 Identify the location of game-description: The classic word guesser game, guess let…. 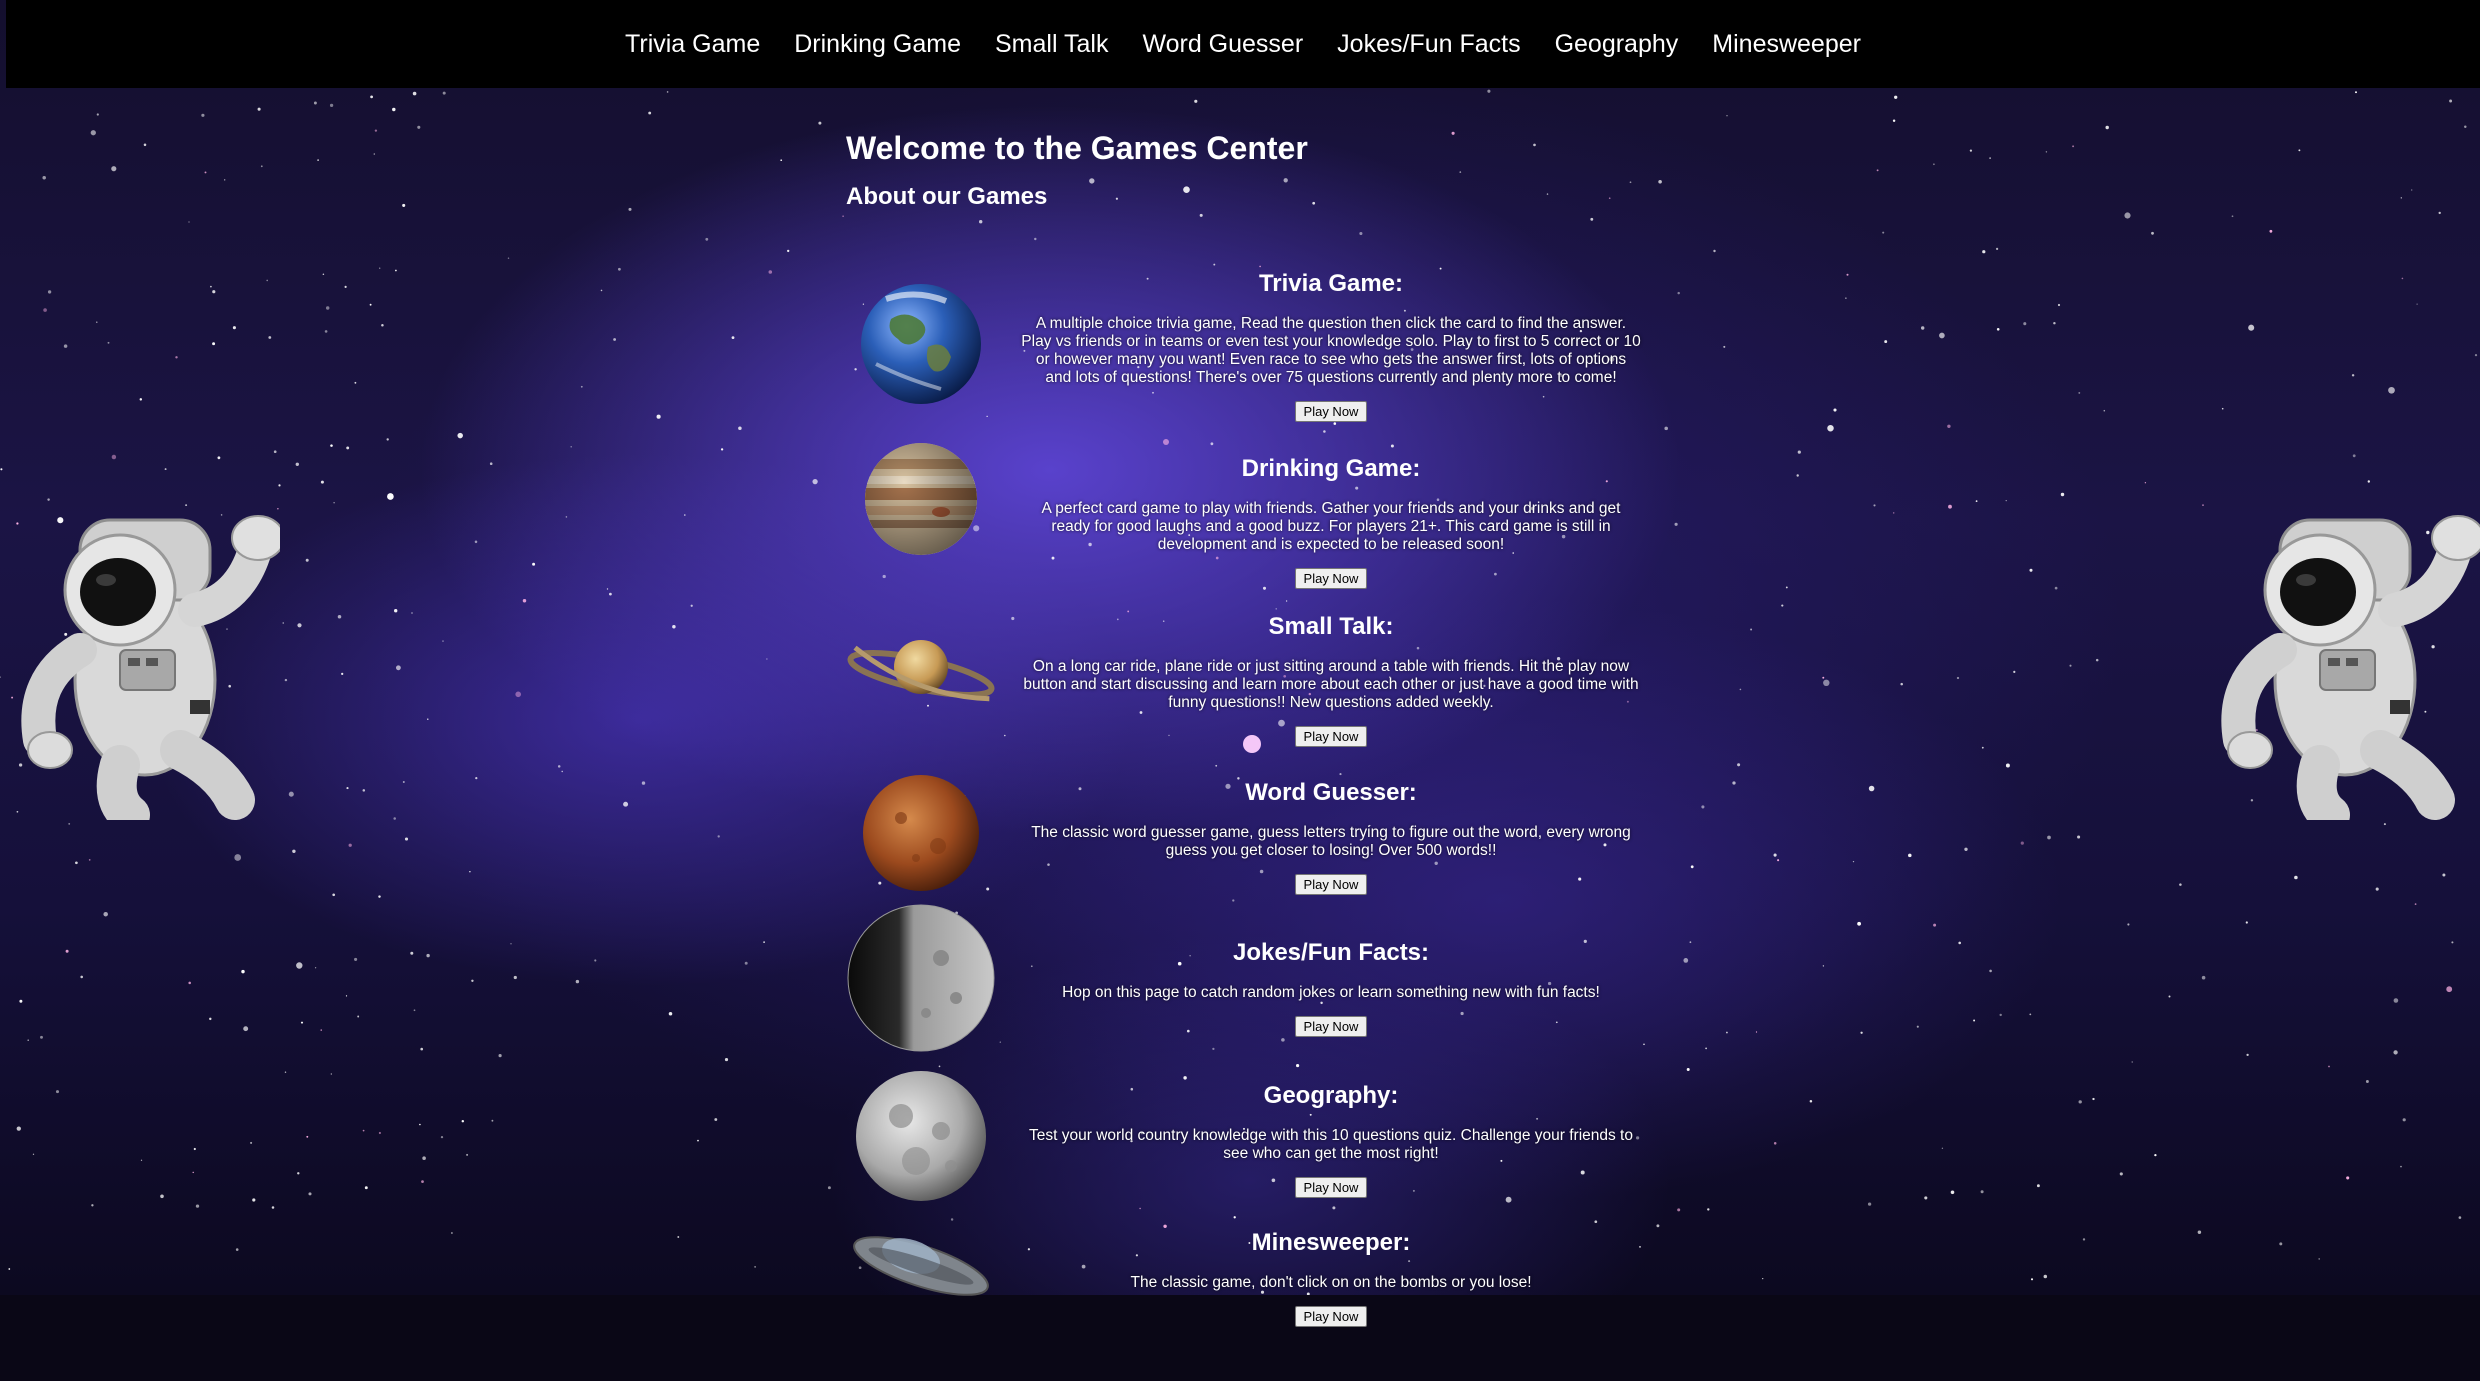
(1331, 841).